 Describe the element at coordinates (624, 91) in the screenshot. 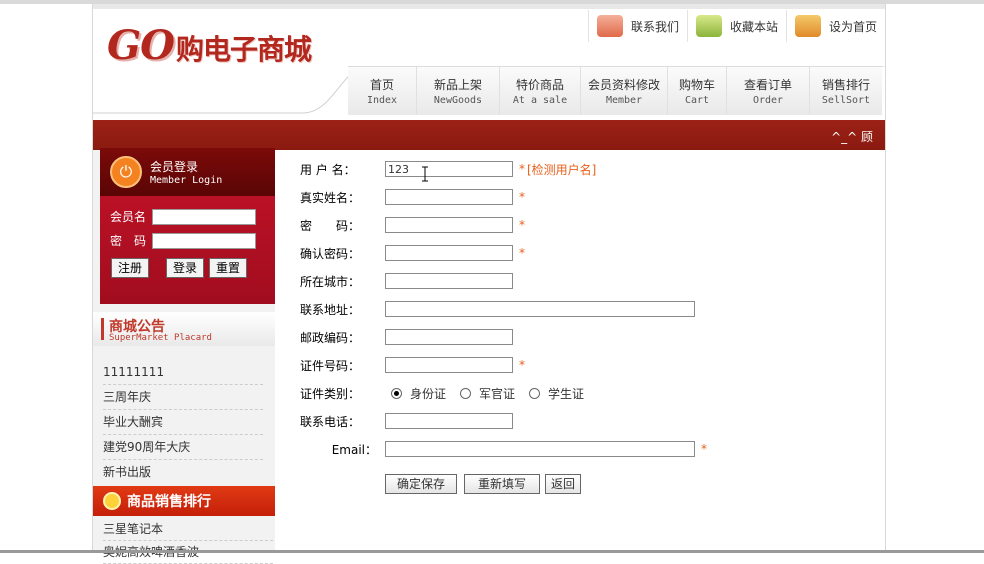

I see `nav-member: 会员资料修改 Member` at that location.